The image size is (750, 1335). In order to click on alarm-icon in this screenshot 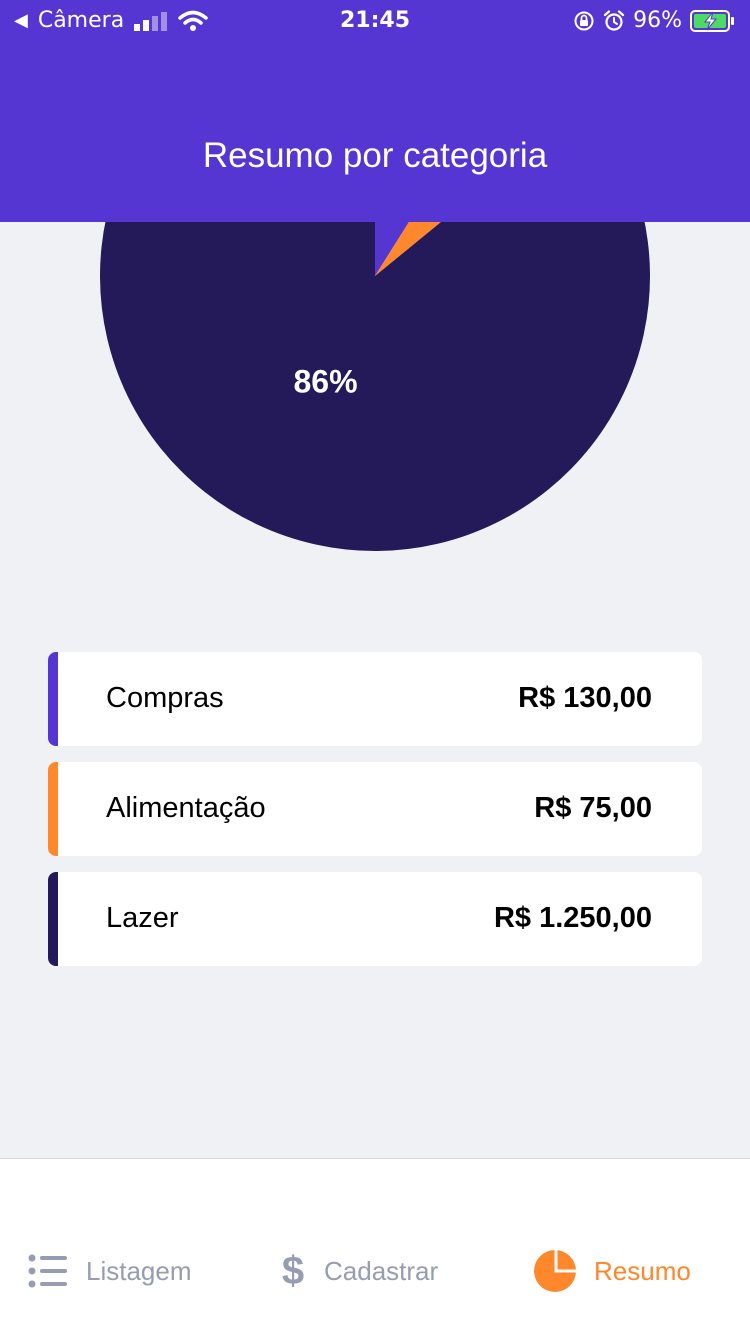, I will do `click(614, 20)`.